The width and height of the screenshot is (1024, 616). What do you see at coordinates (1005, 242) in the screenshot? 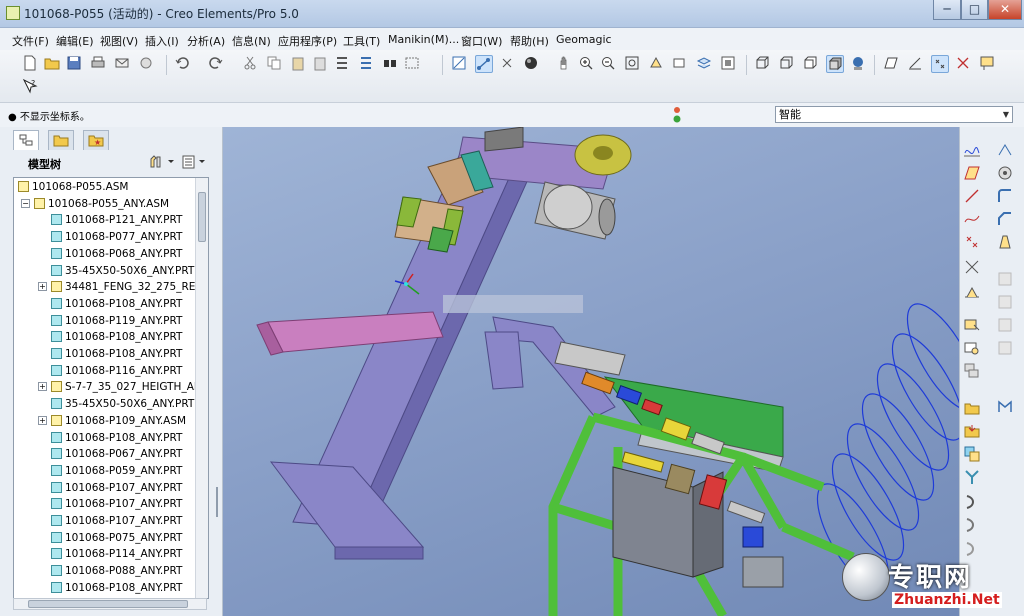
I see `draft-icon` at bounding box center [1005, 242].